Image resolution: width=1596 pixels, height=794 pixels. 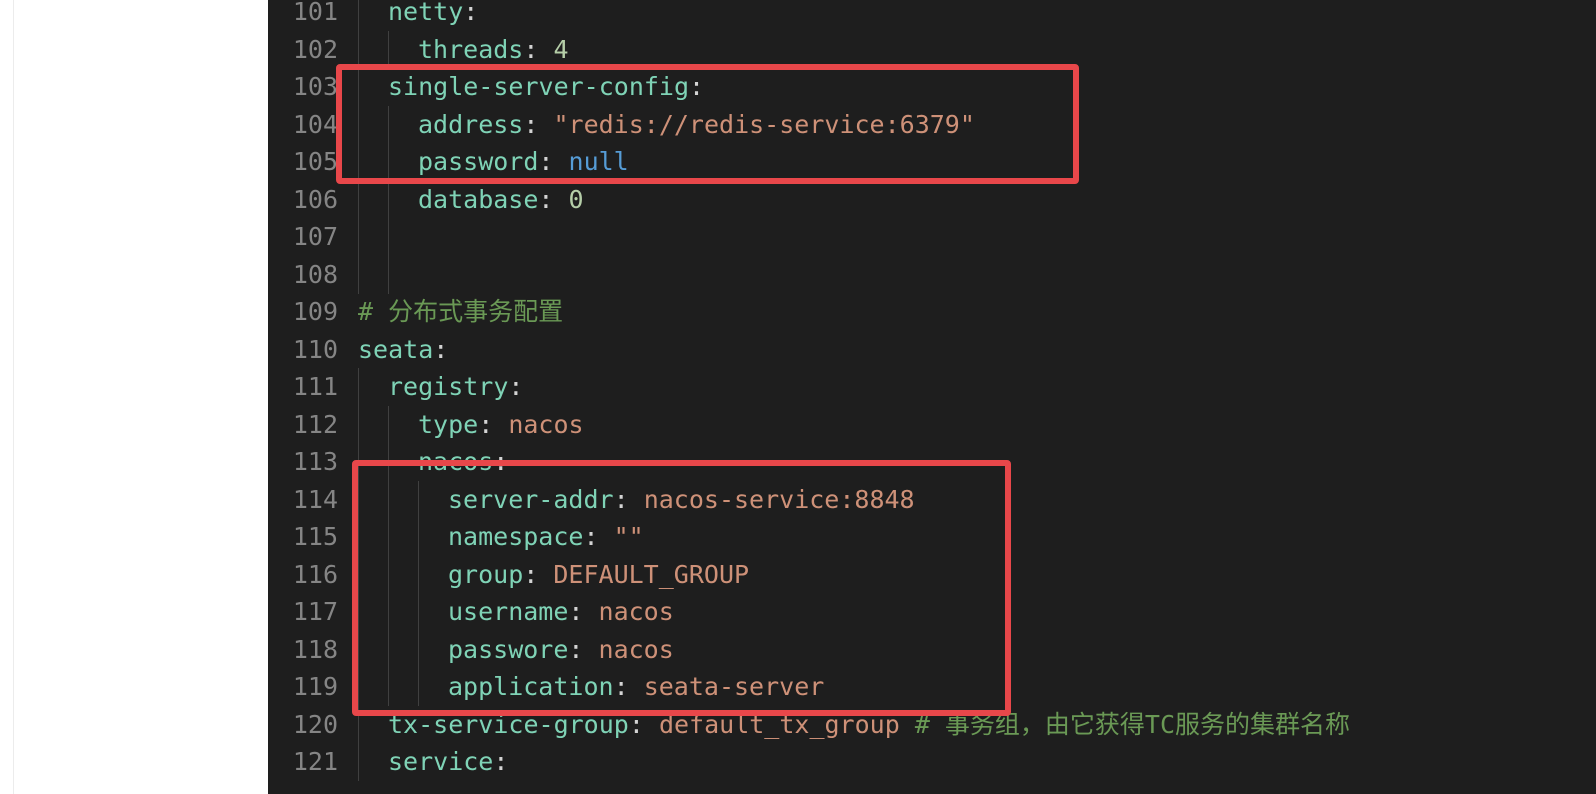 What do you see at coordinates (315, 349) in the screenshot?
I see `line-number: 110` at bounding box center [315, 349].